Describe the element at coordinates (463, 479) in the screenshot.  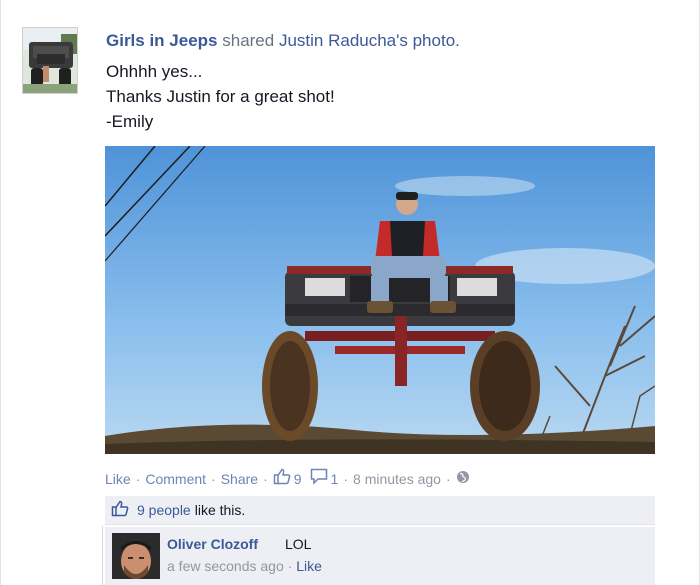
I see `globe-icon` at that location.